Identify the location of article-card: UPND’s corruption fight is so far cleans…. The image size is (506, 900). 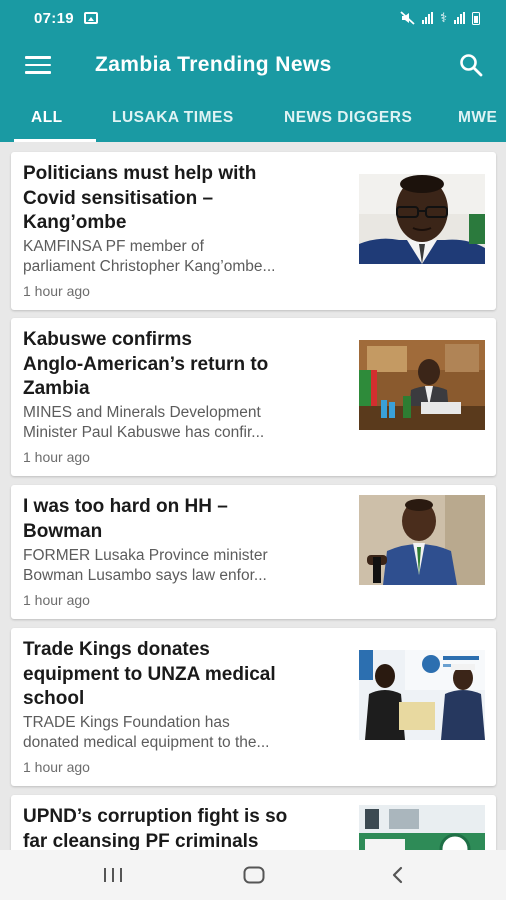
(253, 822).